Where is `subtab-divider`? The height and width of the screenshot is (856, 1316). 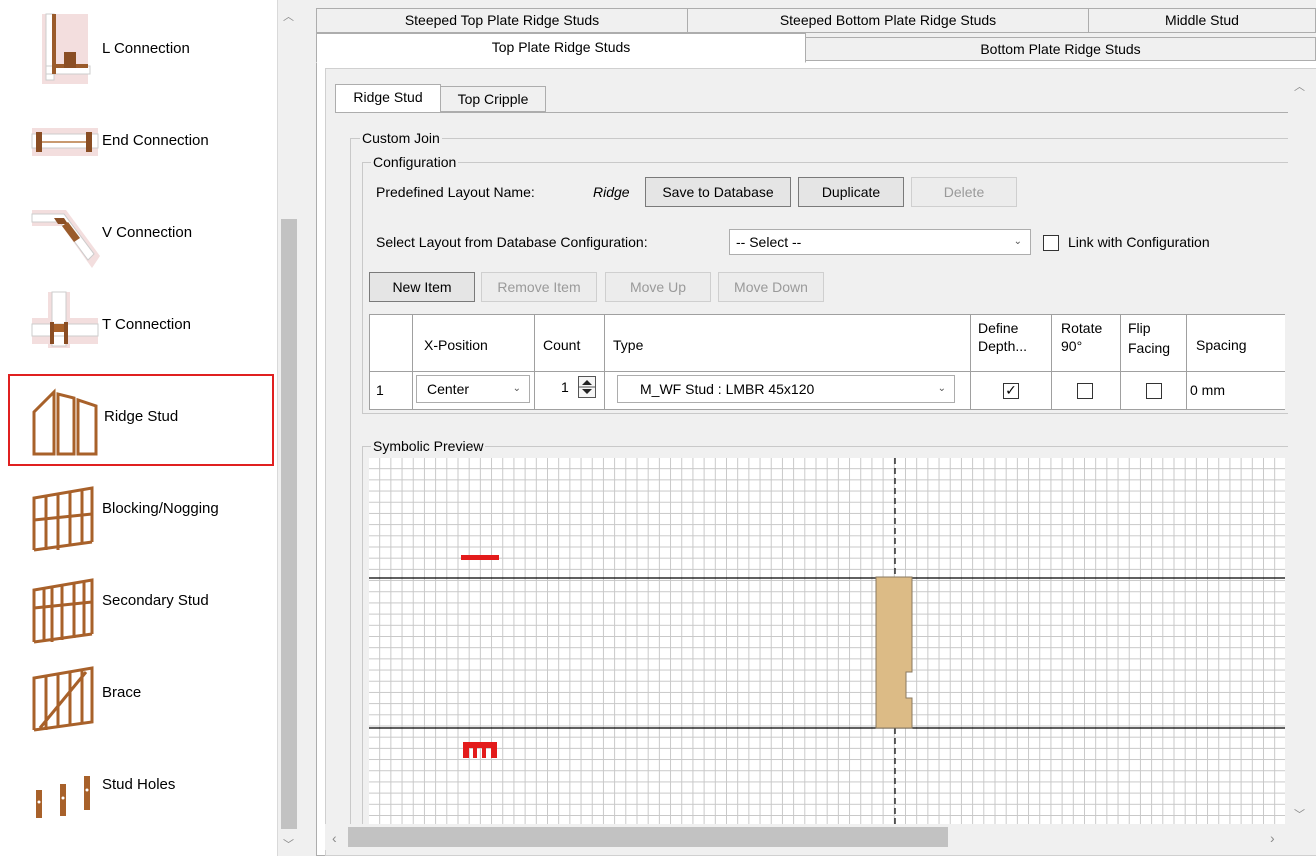
subtab-divider is located at coordinates (811, 112).